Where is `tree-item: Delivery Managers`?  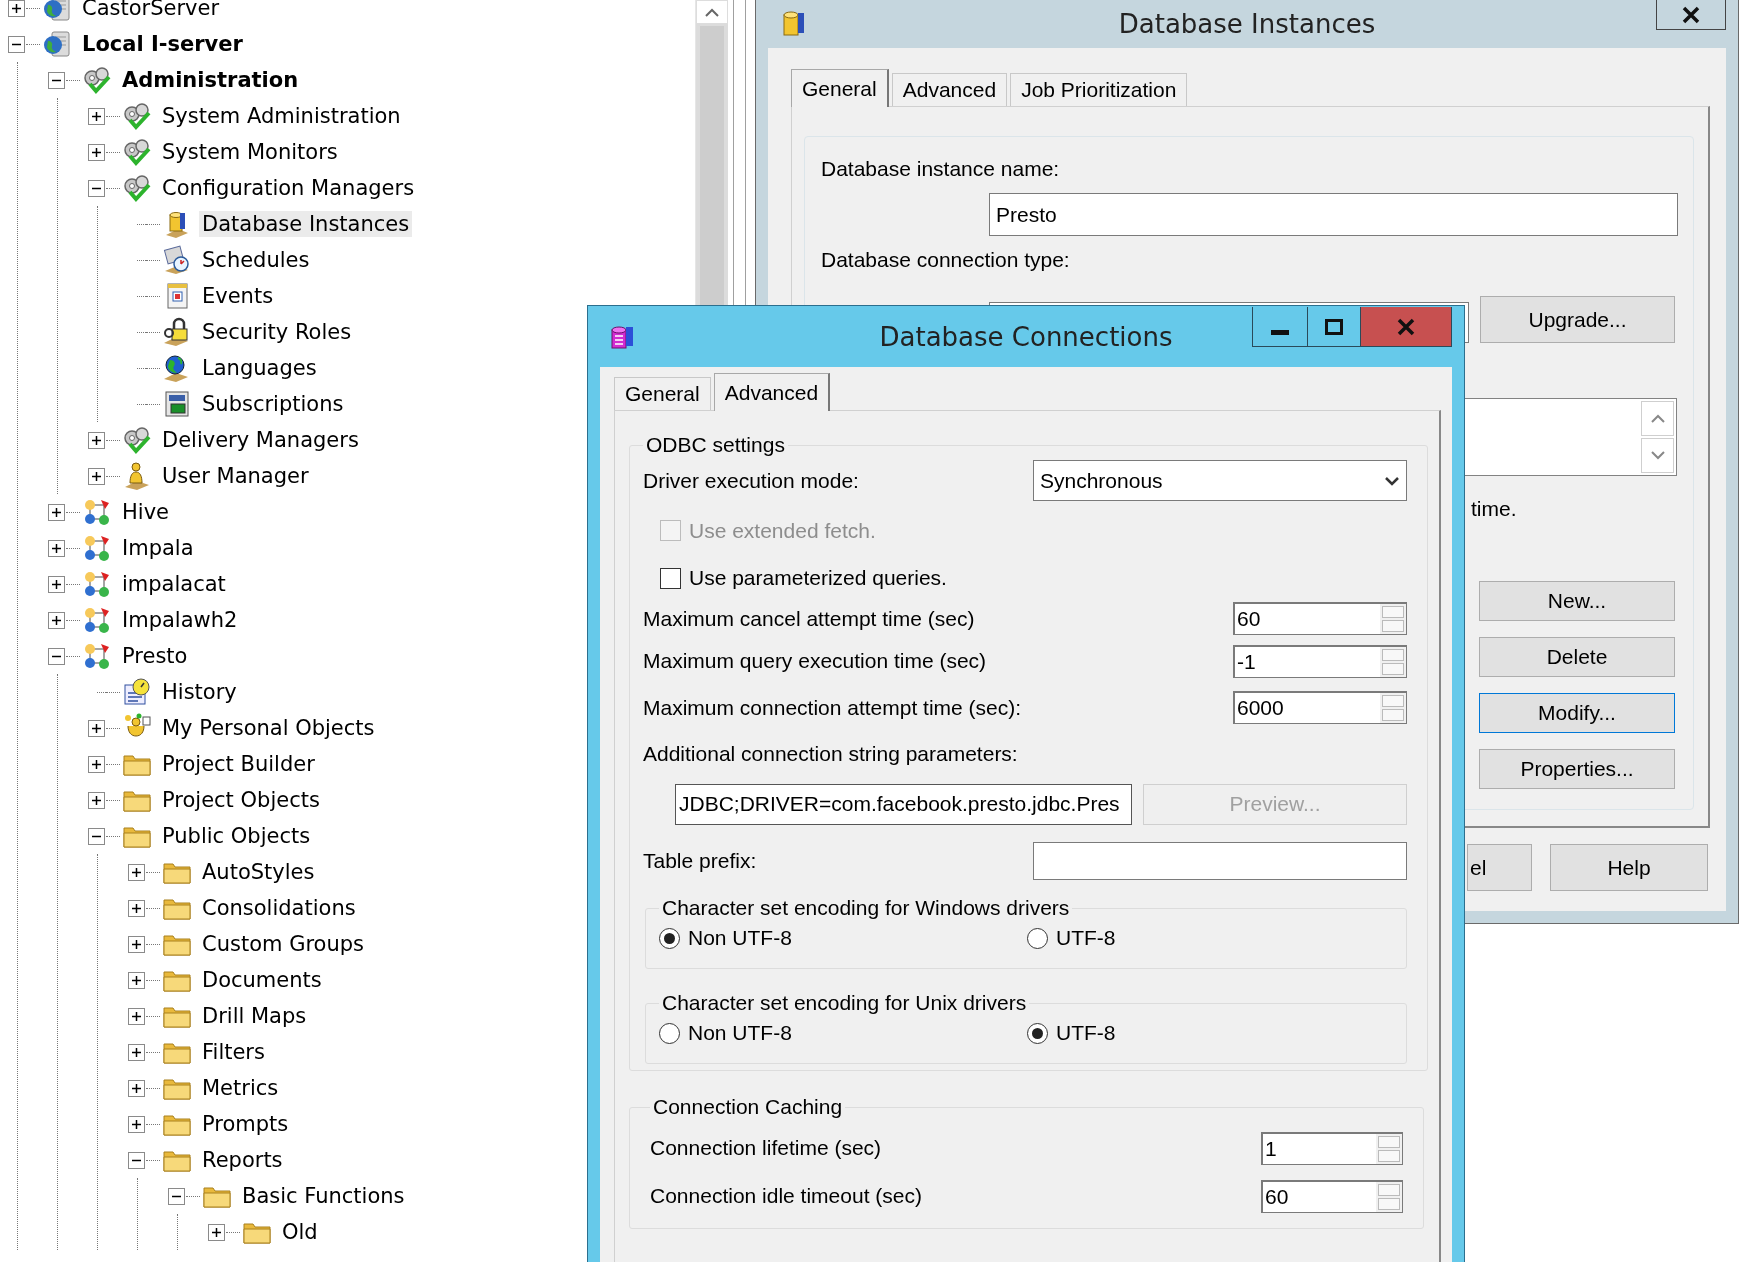
tree-item: Delivery Managers is located at coordinates (260, 440).